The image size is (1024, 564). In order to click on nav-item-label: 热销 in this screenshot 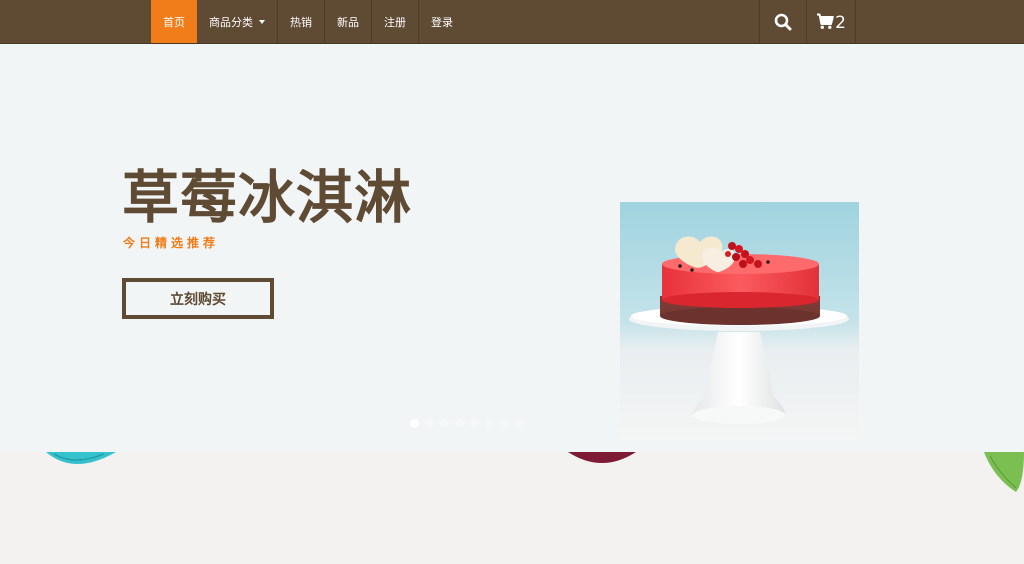, I will do `click(301, 22)`.